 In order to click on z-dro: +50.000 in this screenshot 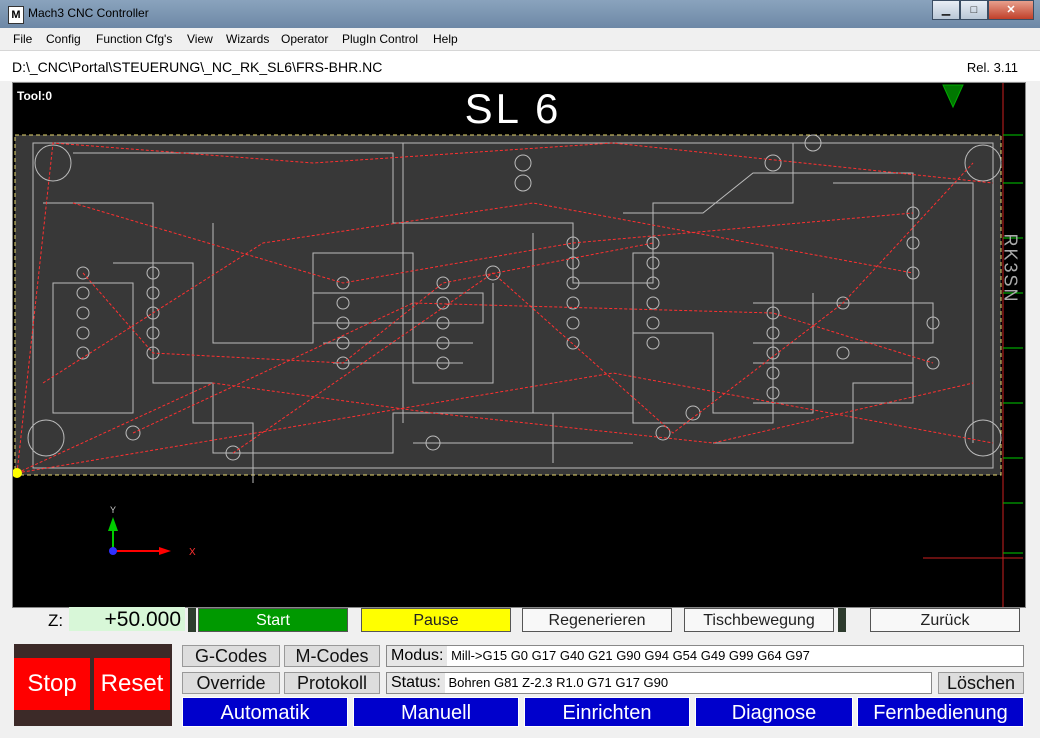, I will do `click(127, 619)`.